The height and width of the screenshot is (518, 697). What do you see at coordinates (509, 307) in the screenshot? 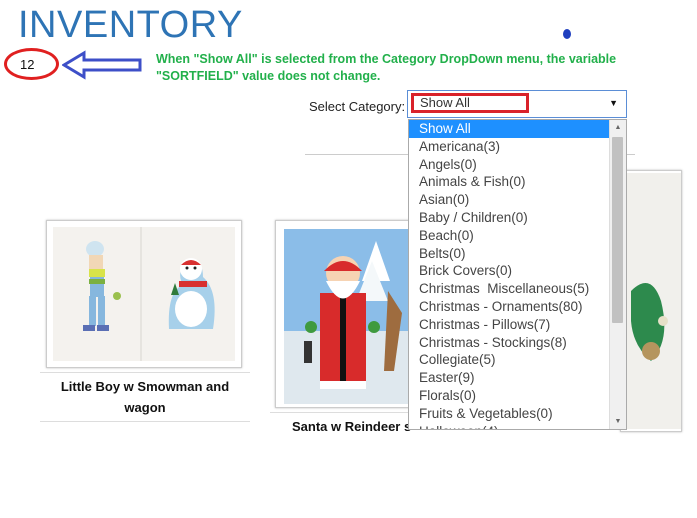
I see `category-option: Christmas - Ornaments(80)` at bounding box center [509, 307].